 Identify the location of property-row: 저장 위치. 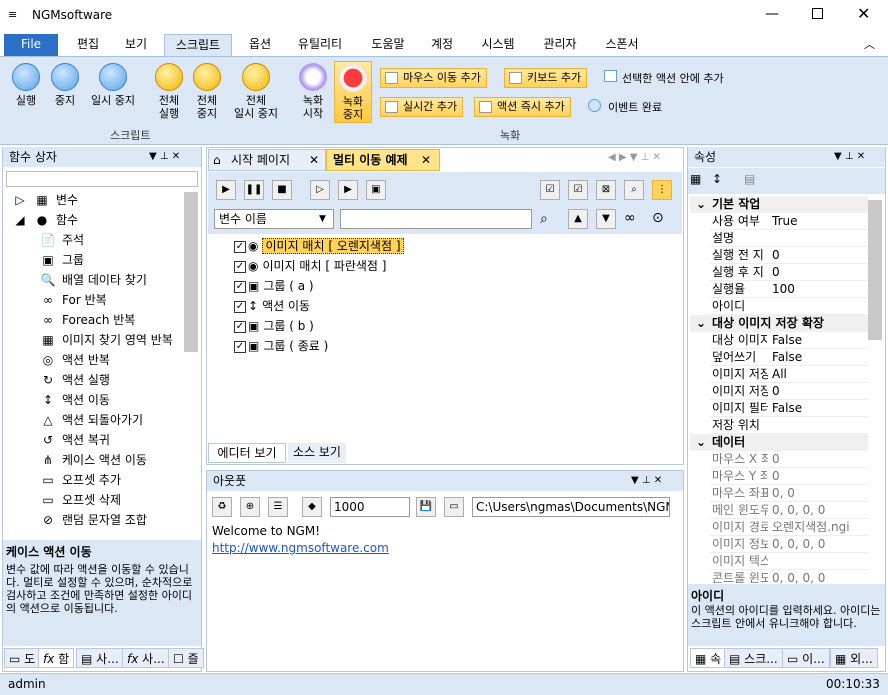
(789, 425).